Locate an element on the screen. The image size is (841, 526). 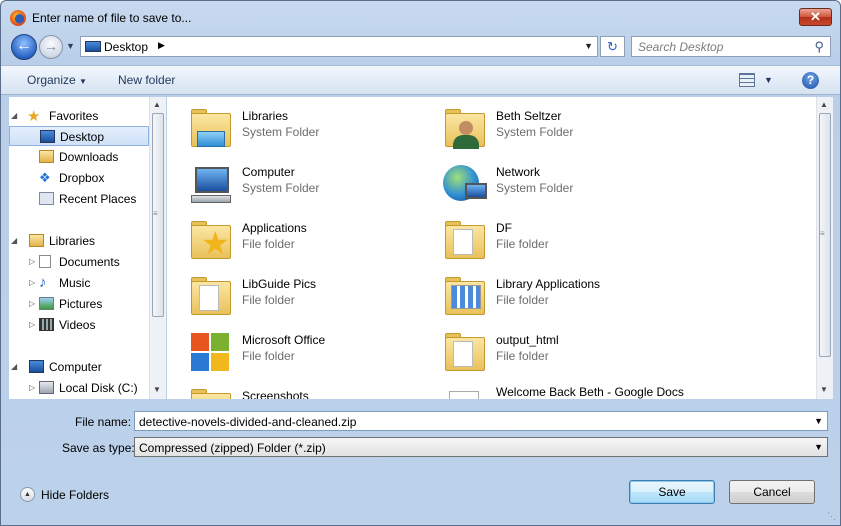
file-item-libguide-pics: LibGuide Pics File folder is located at coordinates (312, 297).